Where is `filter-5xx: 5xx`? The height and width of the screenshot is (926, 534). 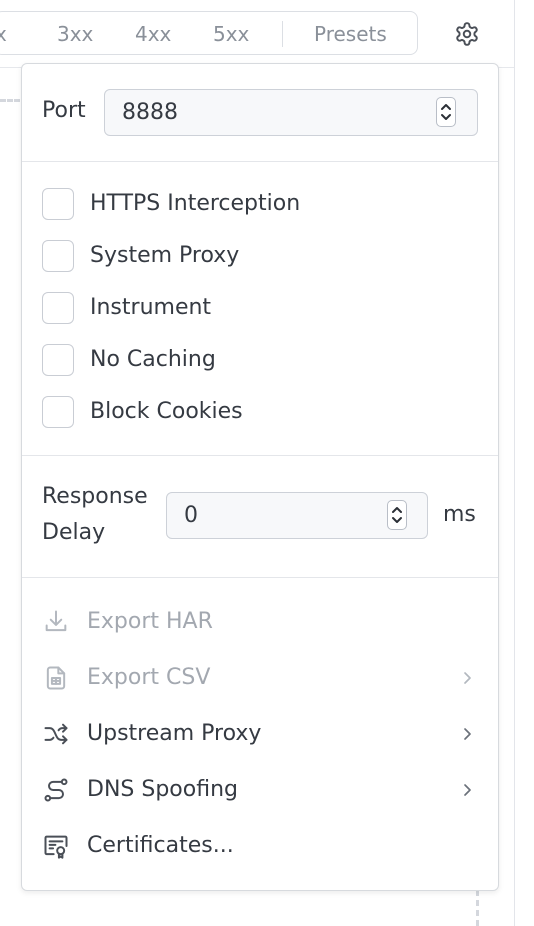
filter-5xx: 5xx is located at coordinates (231, 34).